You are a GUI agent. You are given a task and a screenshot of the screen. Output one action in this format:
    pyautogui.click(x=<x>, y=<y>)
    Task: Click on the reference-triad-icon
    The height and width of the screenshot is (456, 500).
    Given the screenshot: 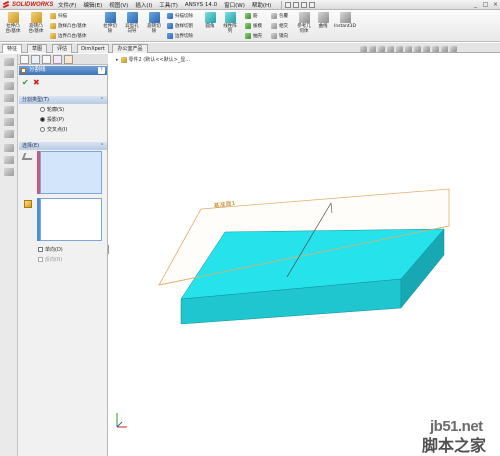 What is the action you would take?
    pyautogui.click(x=121, y=420)
    